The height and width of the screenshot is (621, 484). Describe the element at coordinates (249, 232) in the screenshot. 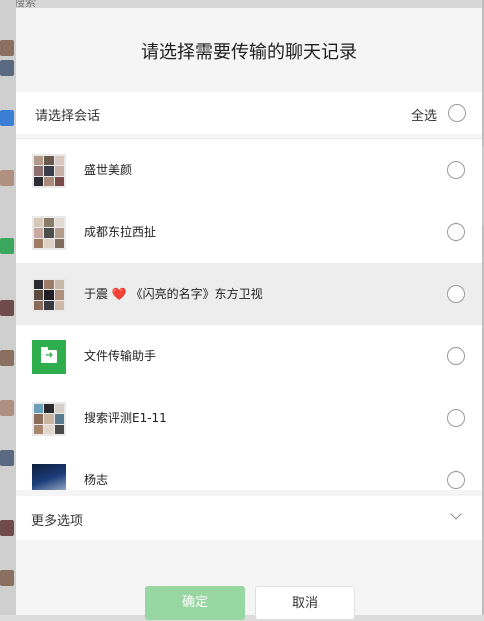

I see `chat-row: 成都东拉西扯` at that location.